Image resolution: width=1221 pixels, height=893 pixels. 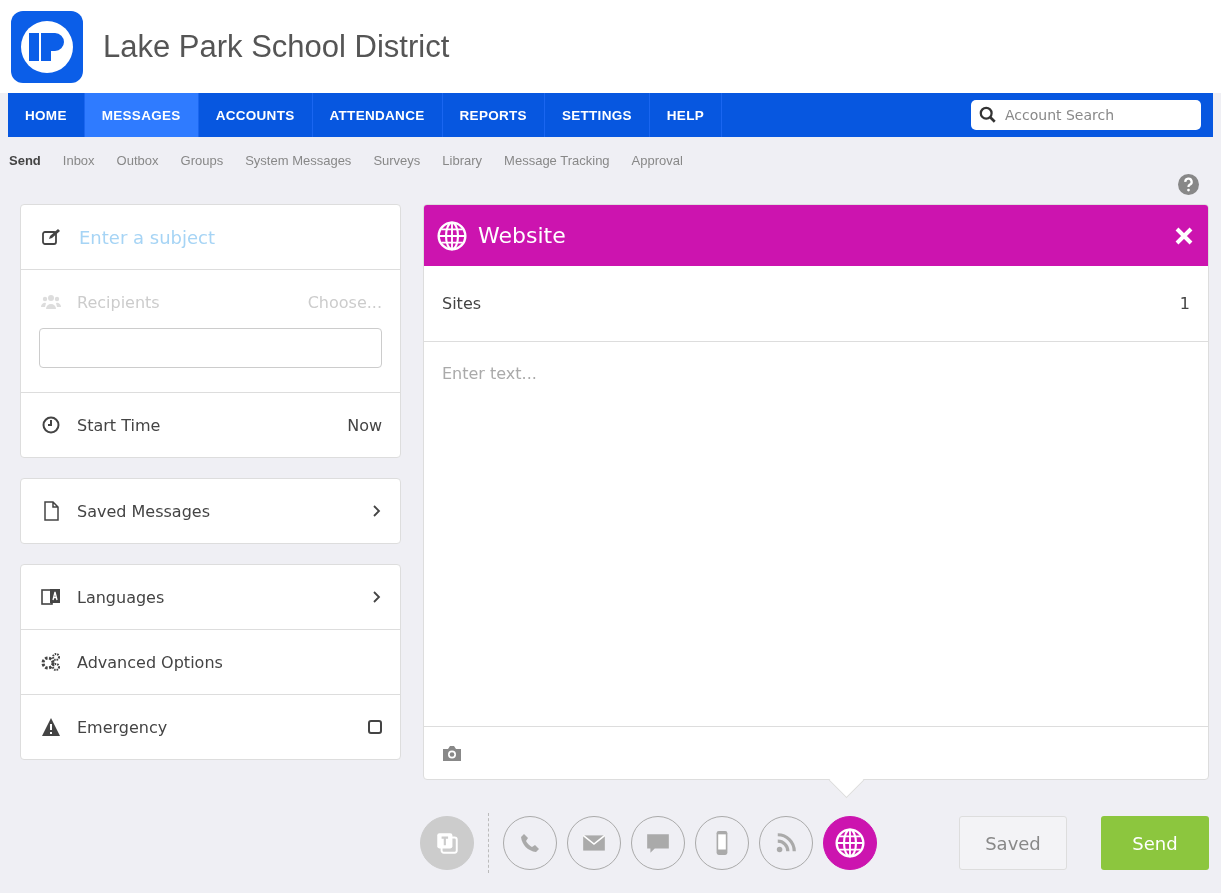 I want to click on nav-tab: REPORTS, so click(x=493, y=115).